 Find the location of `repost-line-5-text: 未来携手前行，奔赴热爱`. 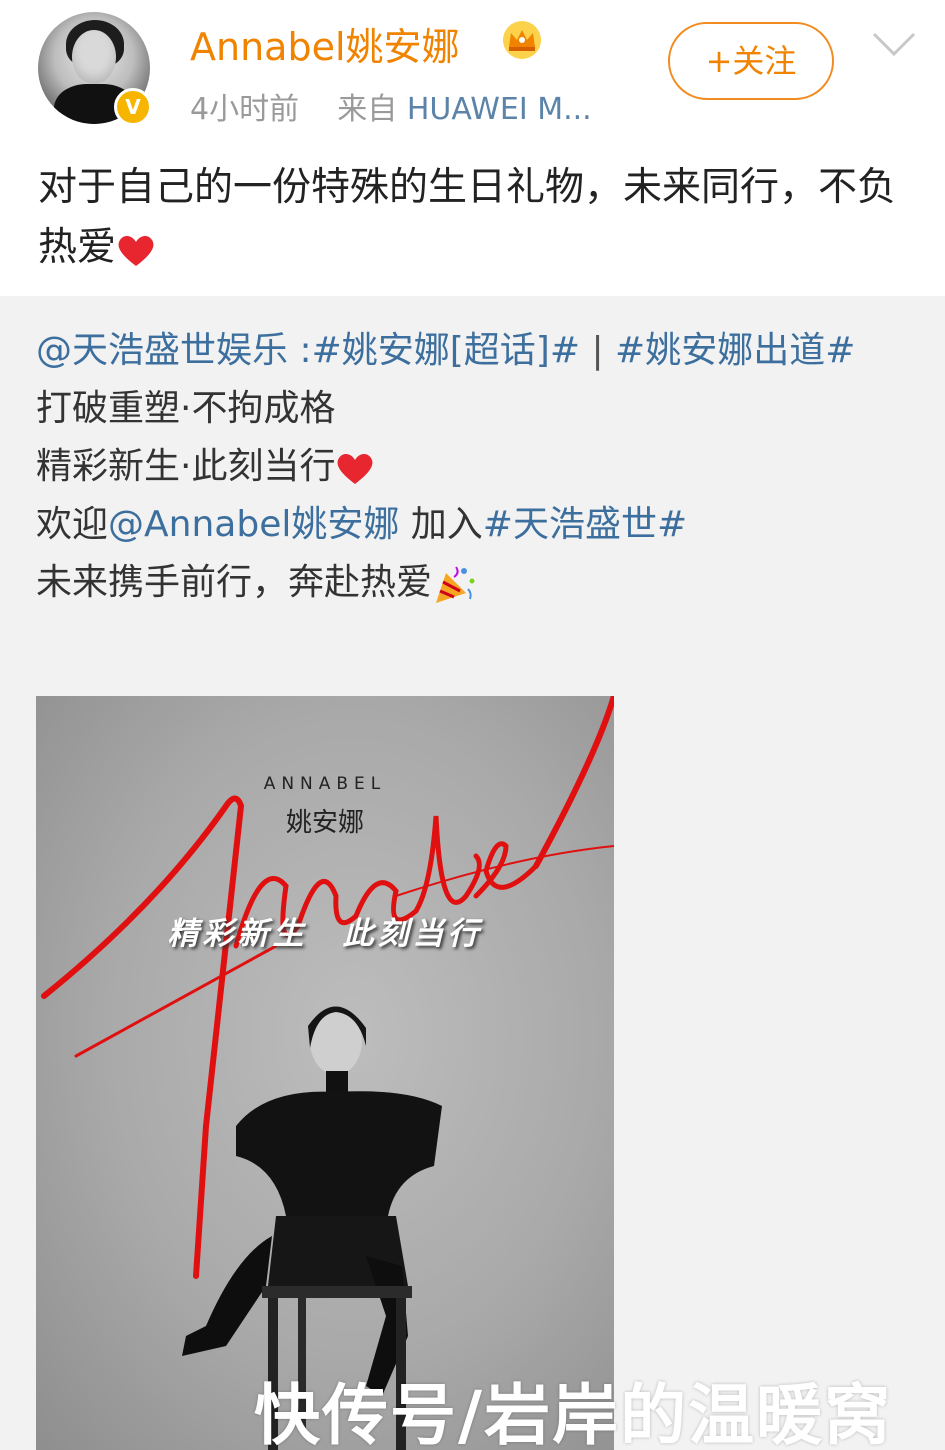

repost-line-5-text: 未来携手前行，奔赴热爱 is located at coordinates (234, 582).